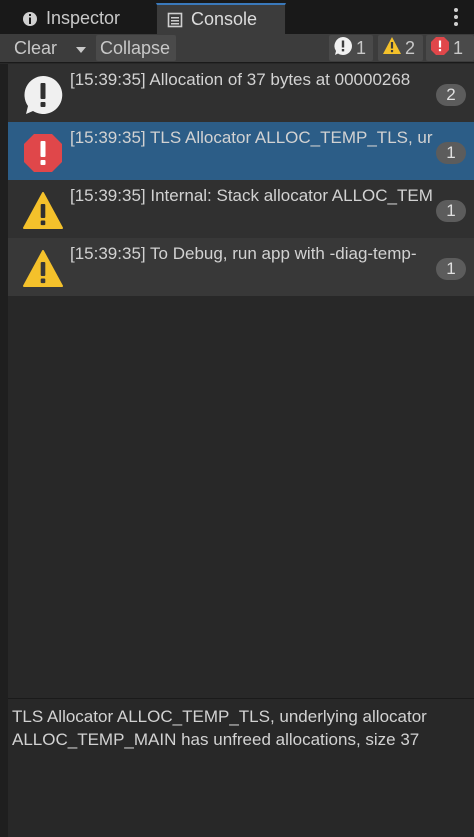  I want to click on dropdown-arrow-icon, so click(81, 48).